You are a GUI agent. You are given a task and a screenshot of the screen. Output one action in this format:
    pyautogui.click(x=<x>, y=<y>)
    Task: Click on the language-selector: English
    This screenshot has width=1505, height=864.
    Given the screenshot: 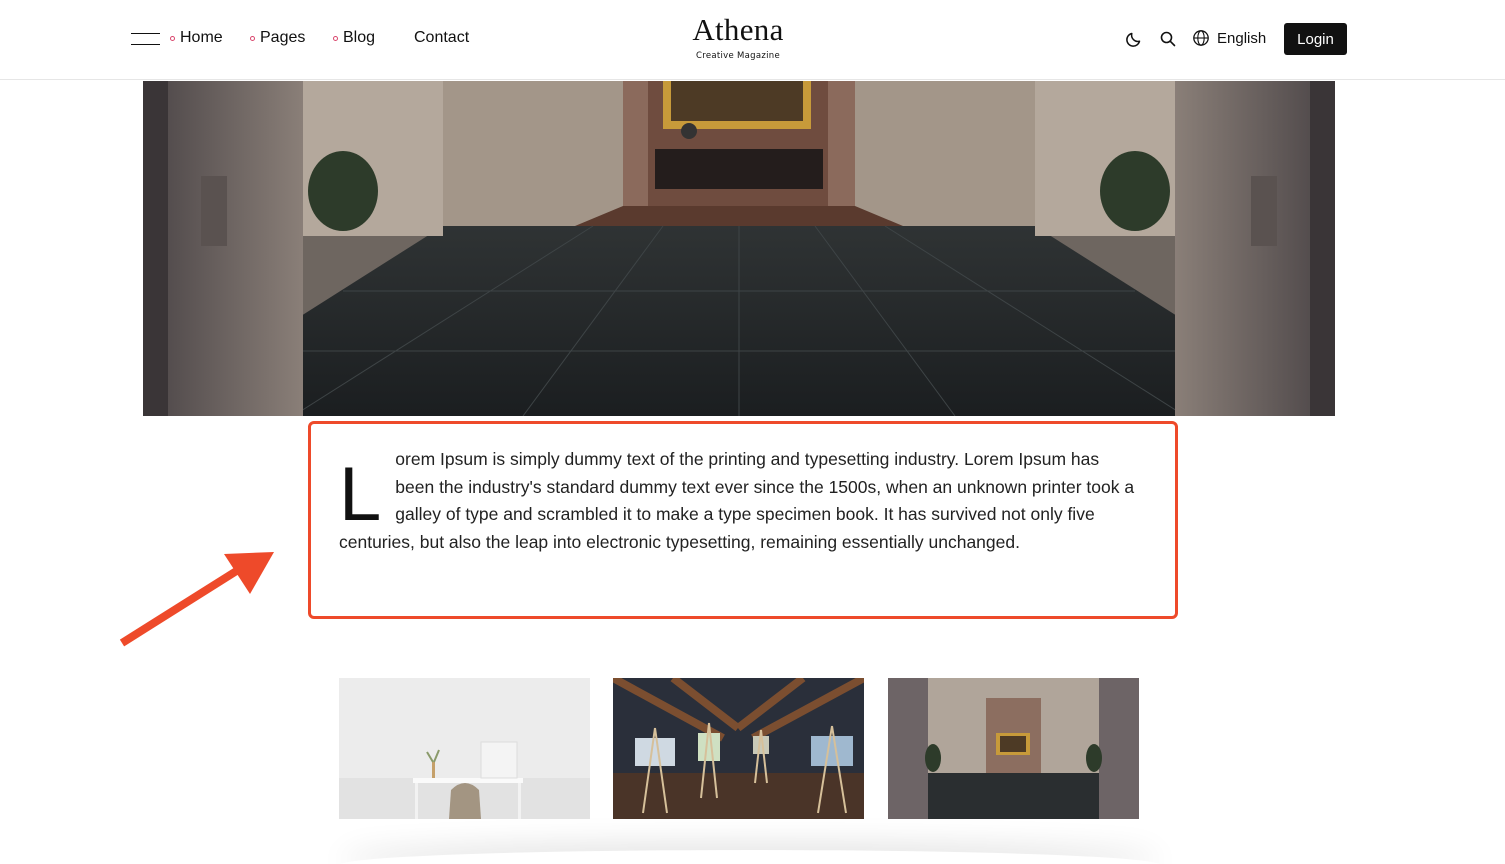 What is the action you would take?
    pyautogui.click(x=1229, y=38)
    